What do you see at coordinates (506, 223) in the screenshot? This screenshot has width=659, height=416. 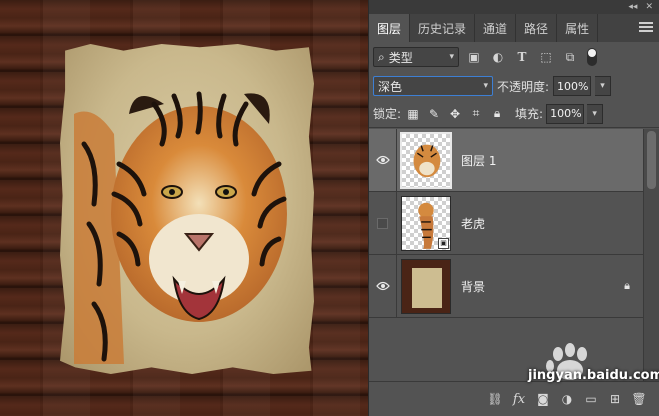 I see `layer-row-tiger: ▣ 老虎` at bounding box center [506, 223].